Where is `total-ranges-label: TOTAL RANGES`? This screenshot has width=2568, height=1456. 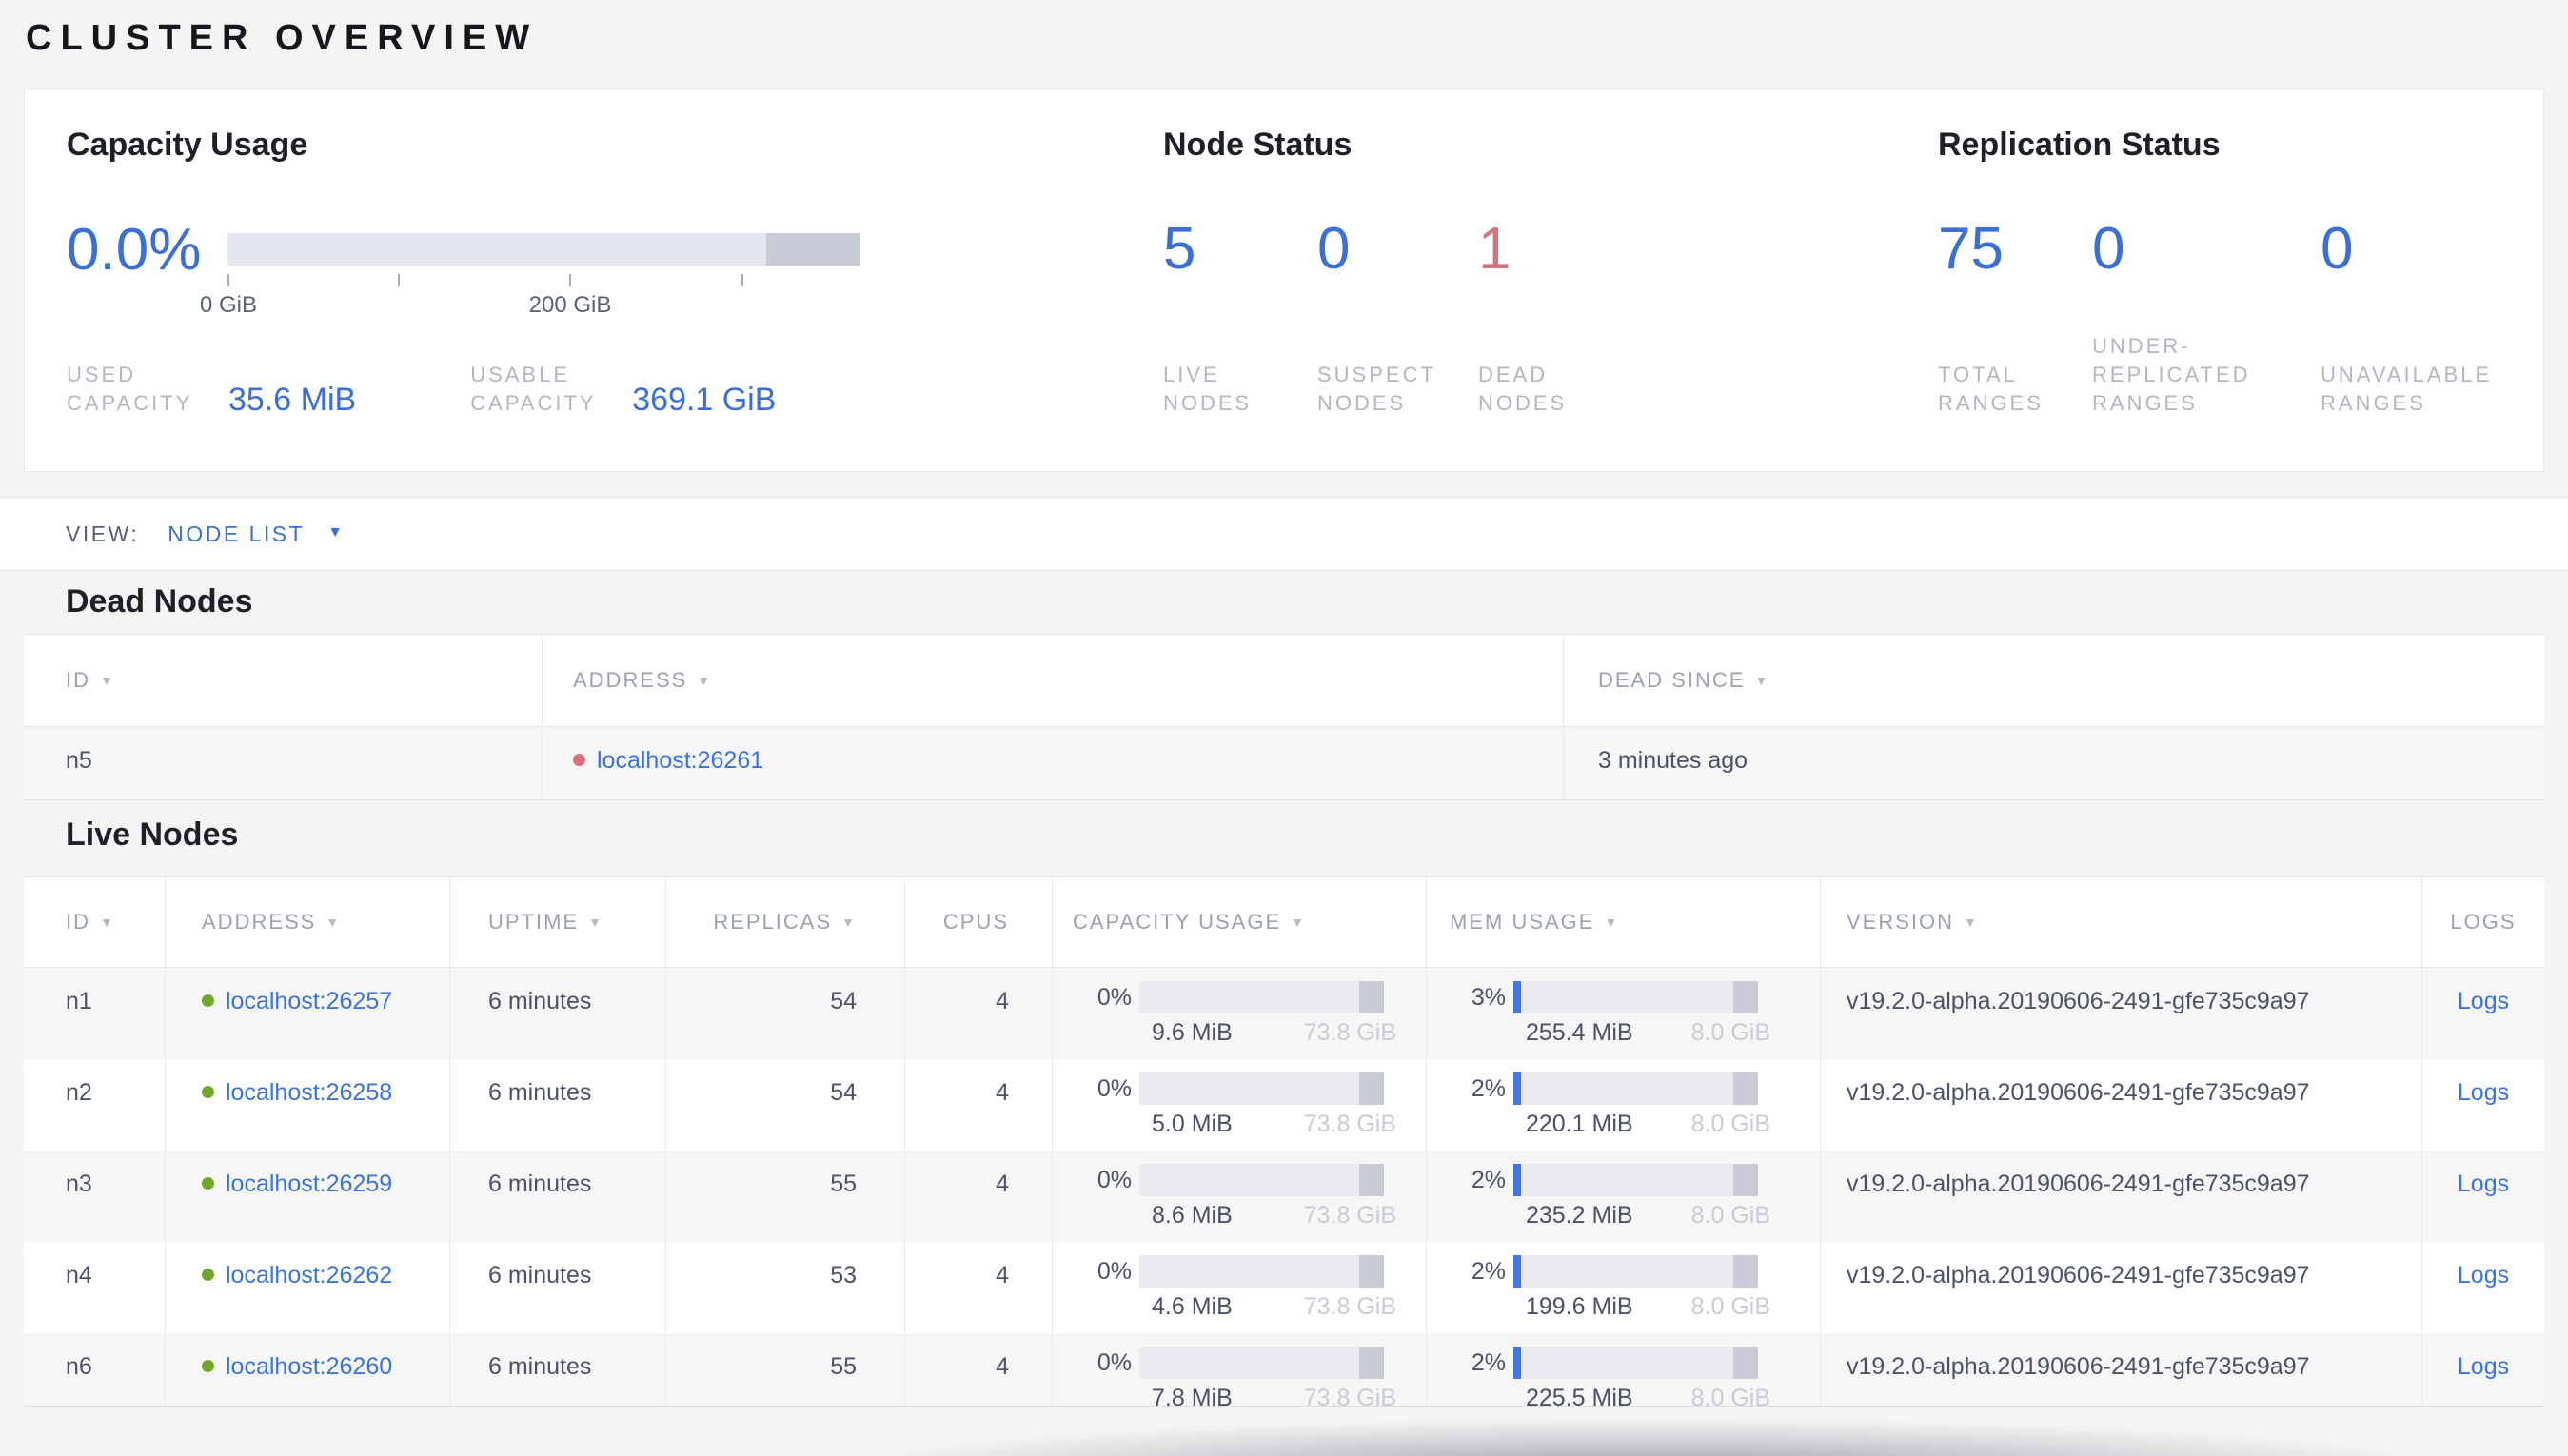 total-ranges-label: TOTAL RANGES is located at coordinates (1991, 389).